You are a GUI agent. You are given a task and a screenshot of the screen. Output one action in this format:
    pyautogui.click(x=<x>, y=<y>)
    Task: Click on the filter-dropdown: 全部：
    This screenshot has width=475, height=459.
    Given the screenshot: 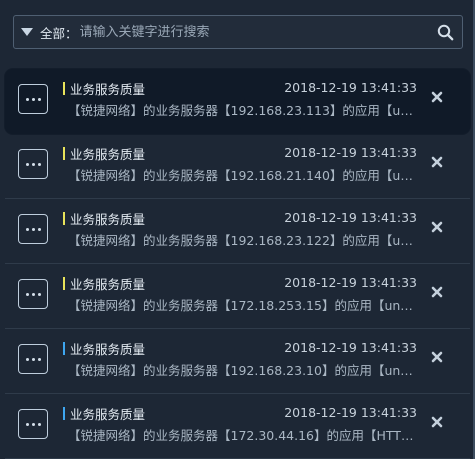 What is the action you would take?
    pyautogui.click(x=46, y=32)
    